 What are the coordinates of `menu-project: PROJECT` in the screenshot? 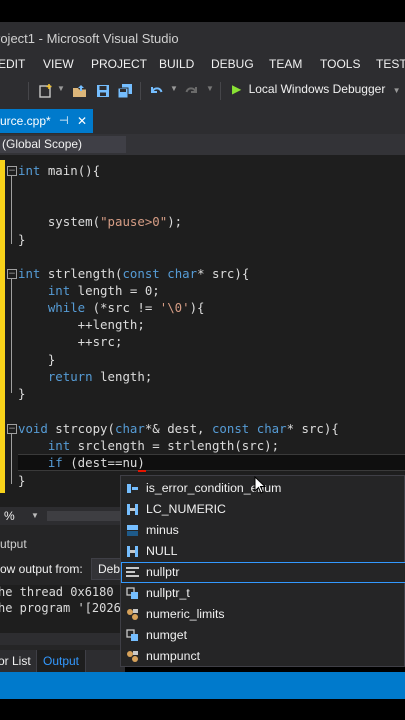 It's located at (119, 64).